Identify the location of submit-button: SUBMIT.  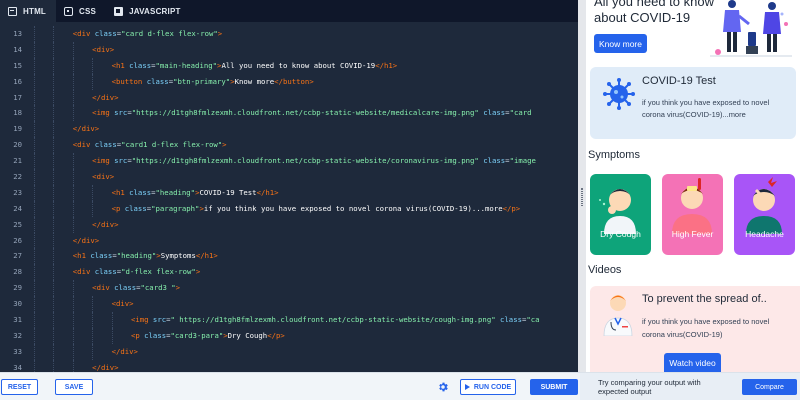
(554, 387).